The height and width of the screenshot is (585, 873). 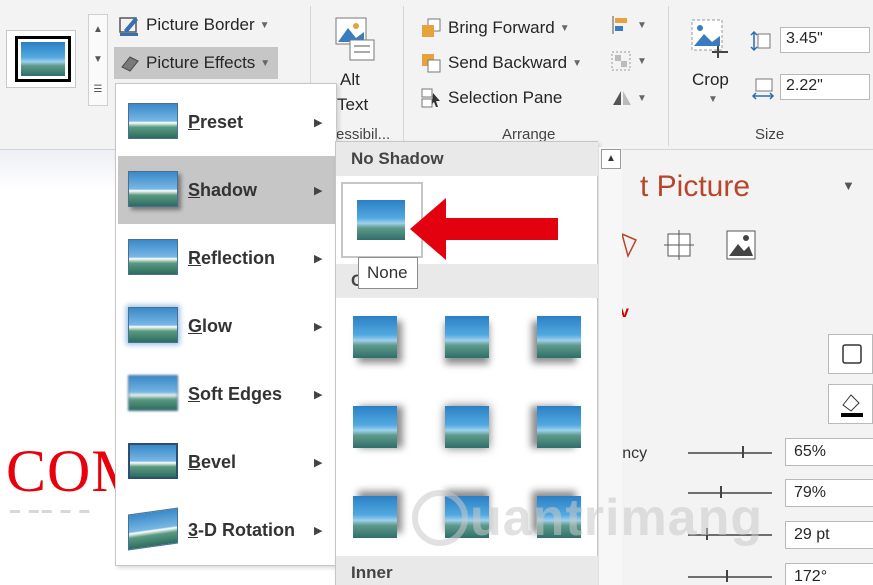 I want to click on height-input: 3.45", so click(x=825, y=40).